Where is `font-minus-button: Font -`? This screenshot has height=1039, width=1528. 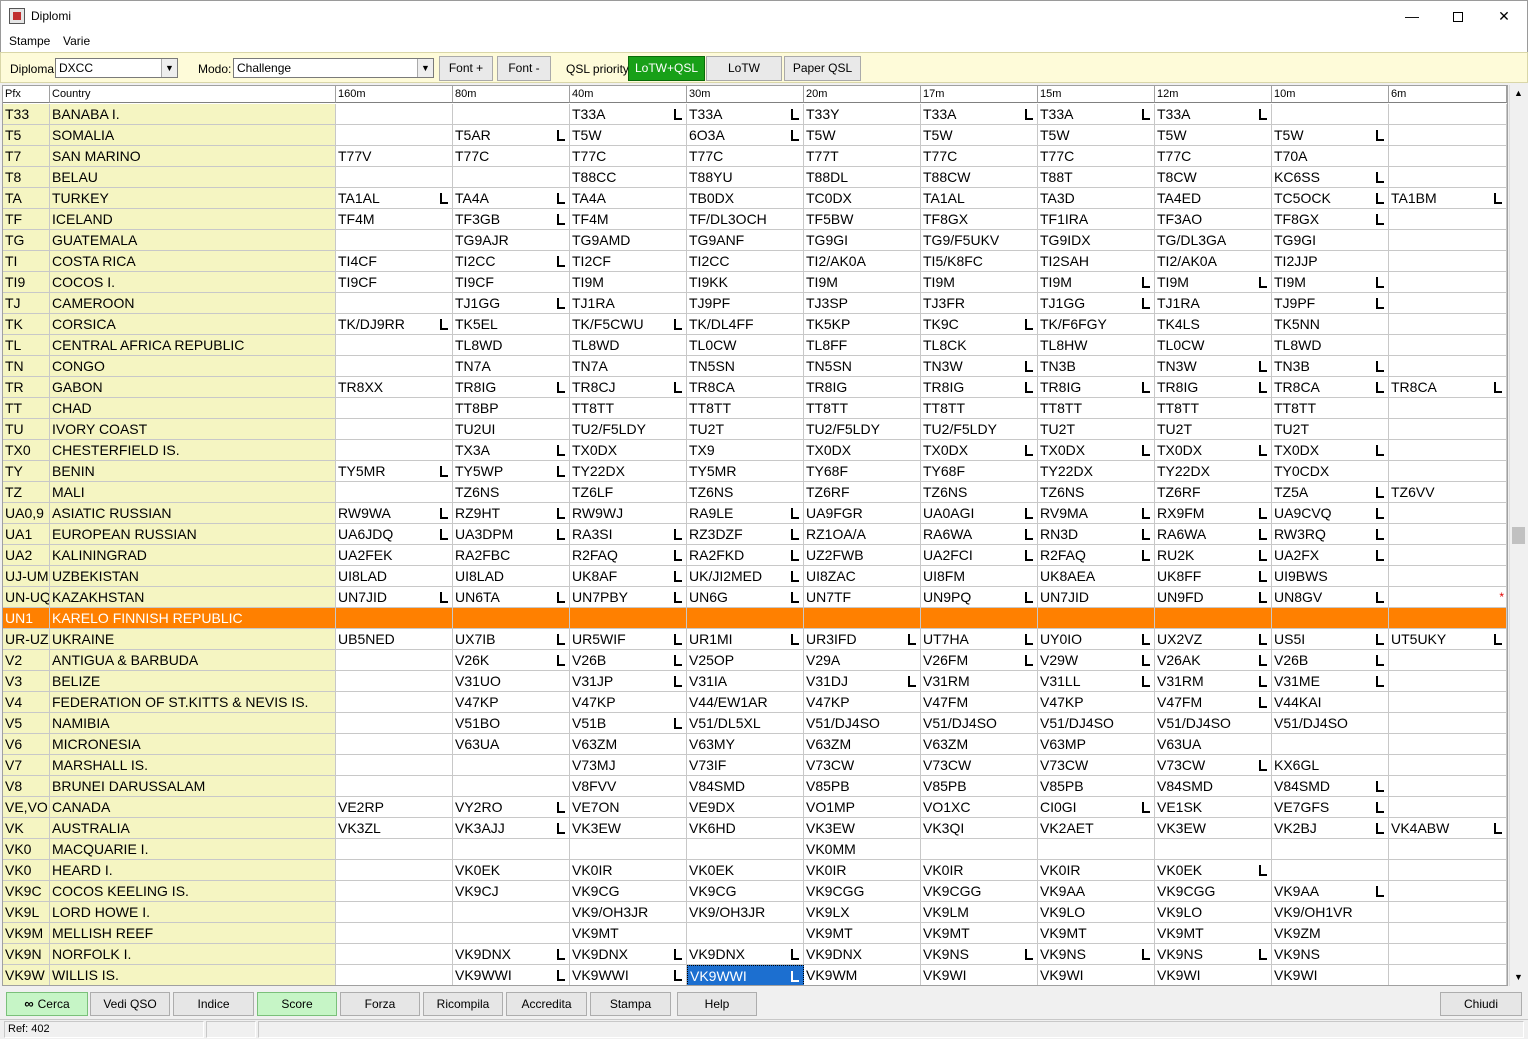 font-minus-button: Font - is located at coordinates (524, 68).